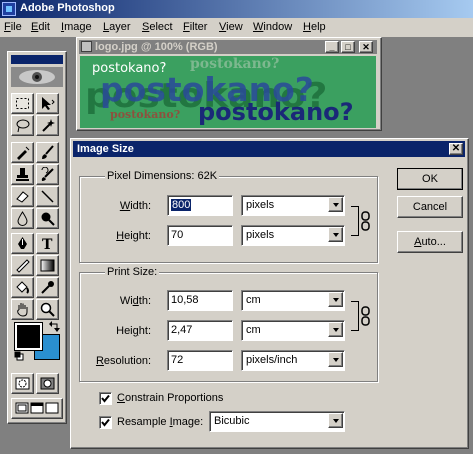 The image size is (473, 454). I want to click on foreground-color-swatch, so click(28, 336).